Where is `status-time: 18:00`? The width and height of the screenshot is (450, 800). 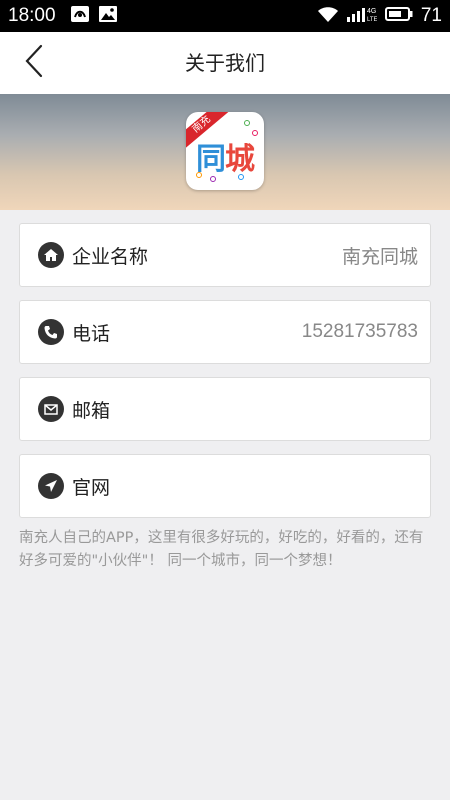
status-time: 18:00 is located at coordinates (32, 15).